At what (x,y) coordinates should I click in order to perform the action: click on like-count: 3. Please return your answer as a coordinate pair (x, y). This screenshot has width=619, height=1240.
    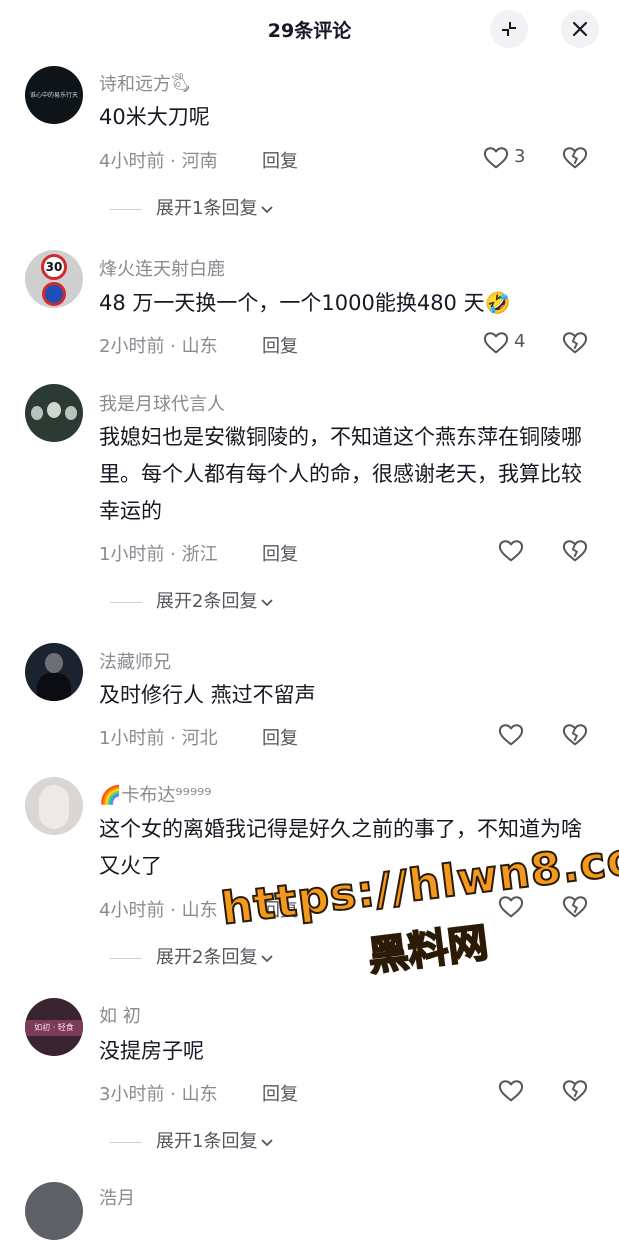
    Looking at the image, I should click on (520, 156).